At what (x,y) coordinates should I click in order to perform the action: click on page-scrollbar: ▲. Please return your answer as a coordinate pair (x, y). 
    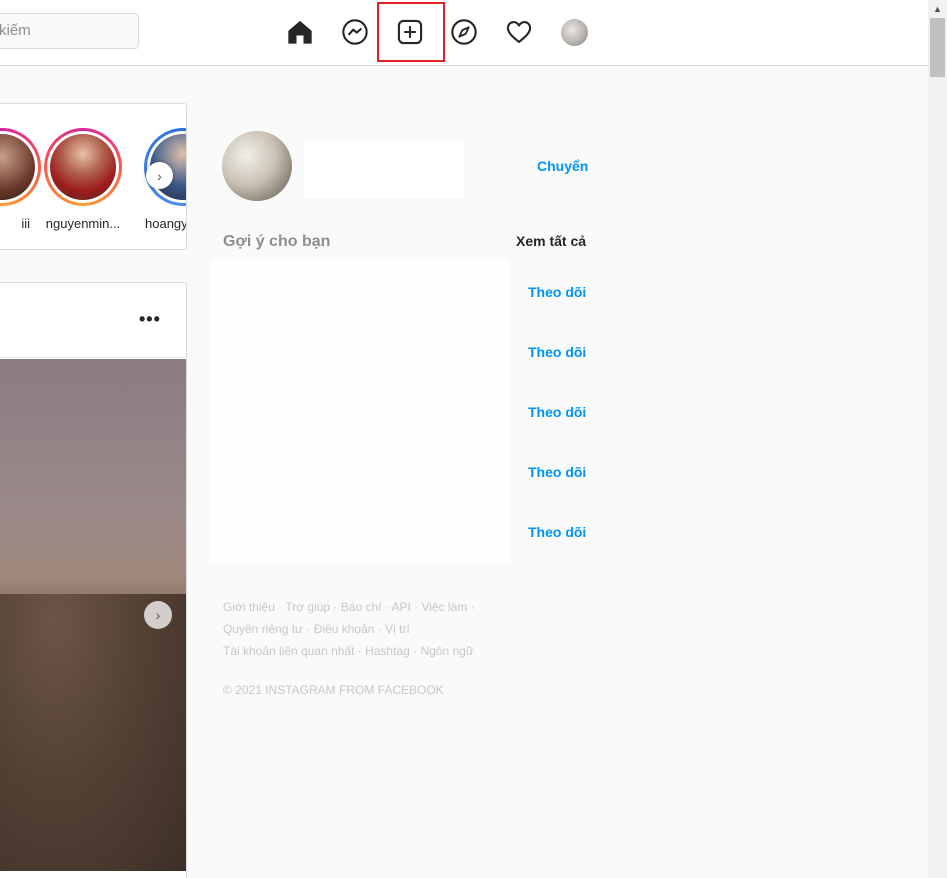
    Looking at the image, I should click on (937, 439).